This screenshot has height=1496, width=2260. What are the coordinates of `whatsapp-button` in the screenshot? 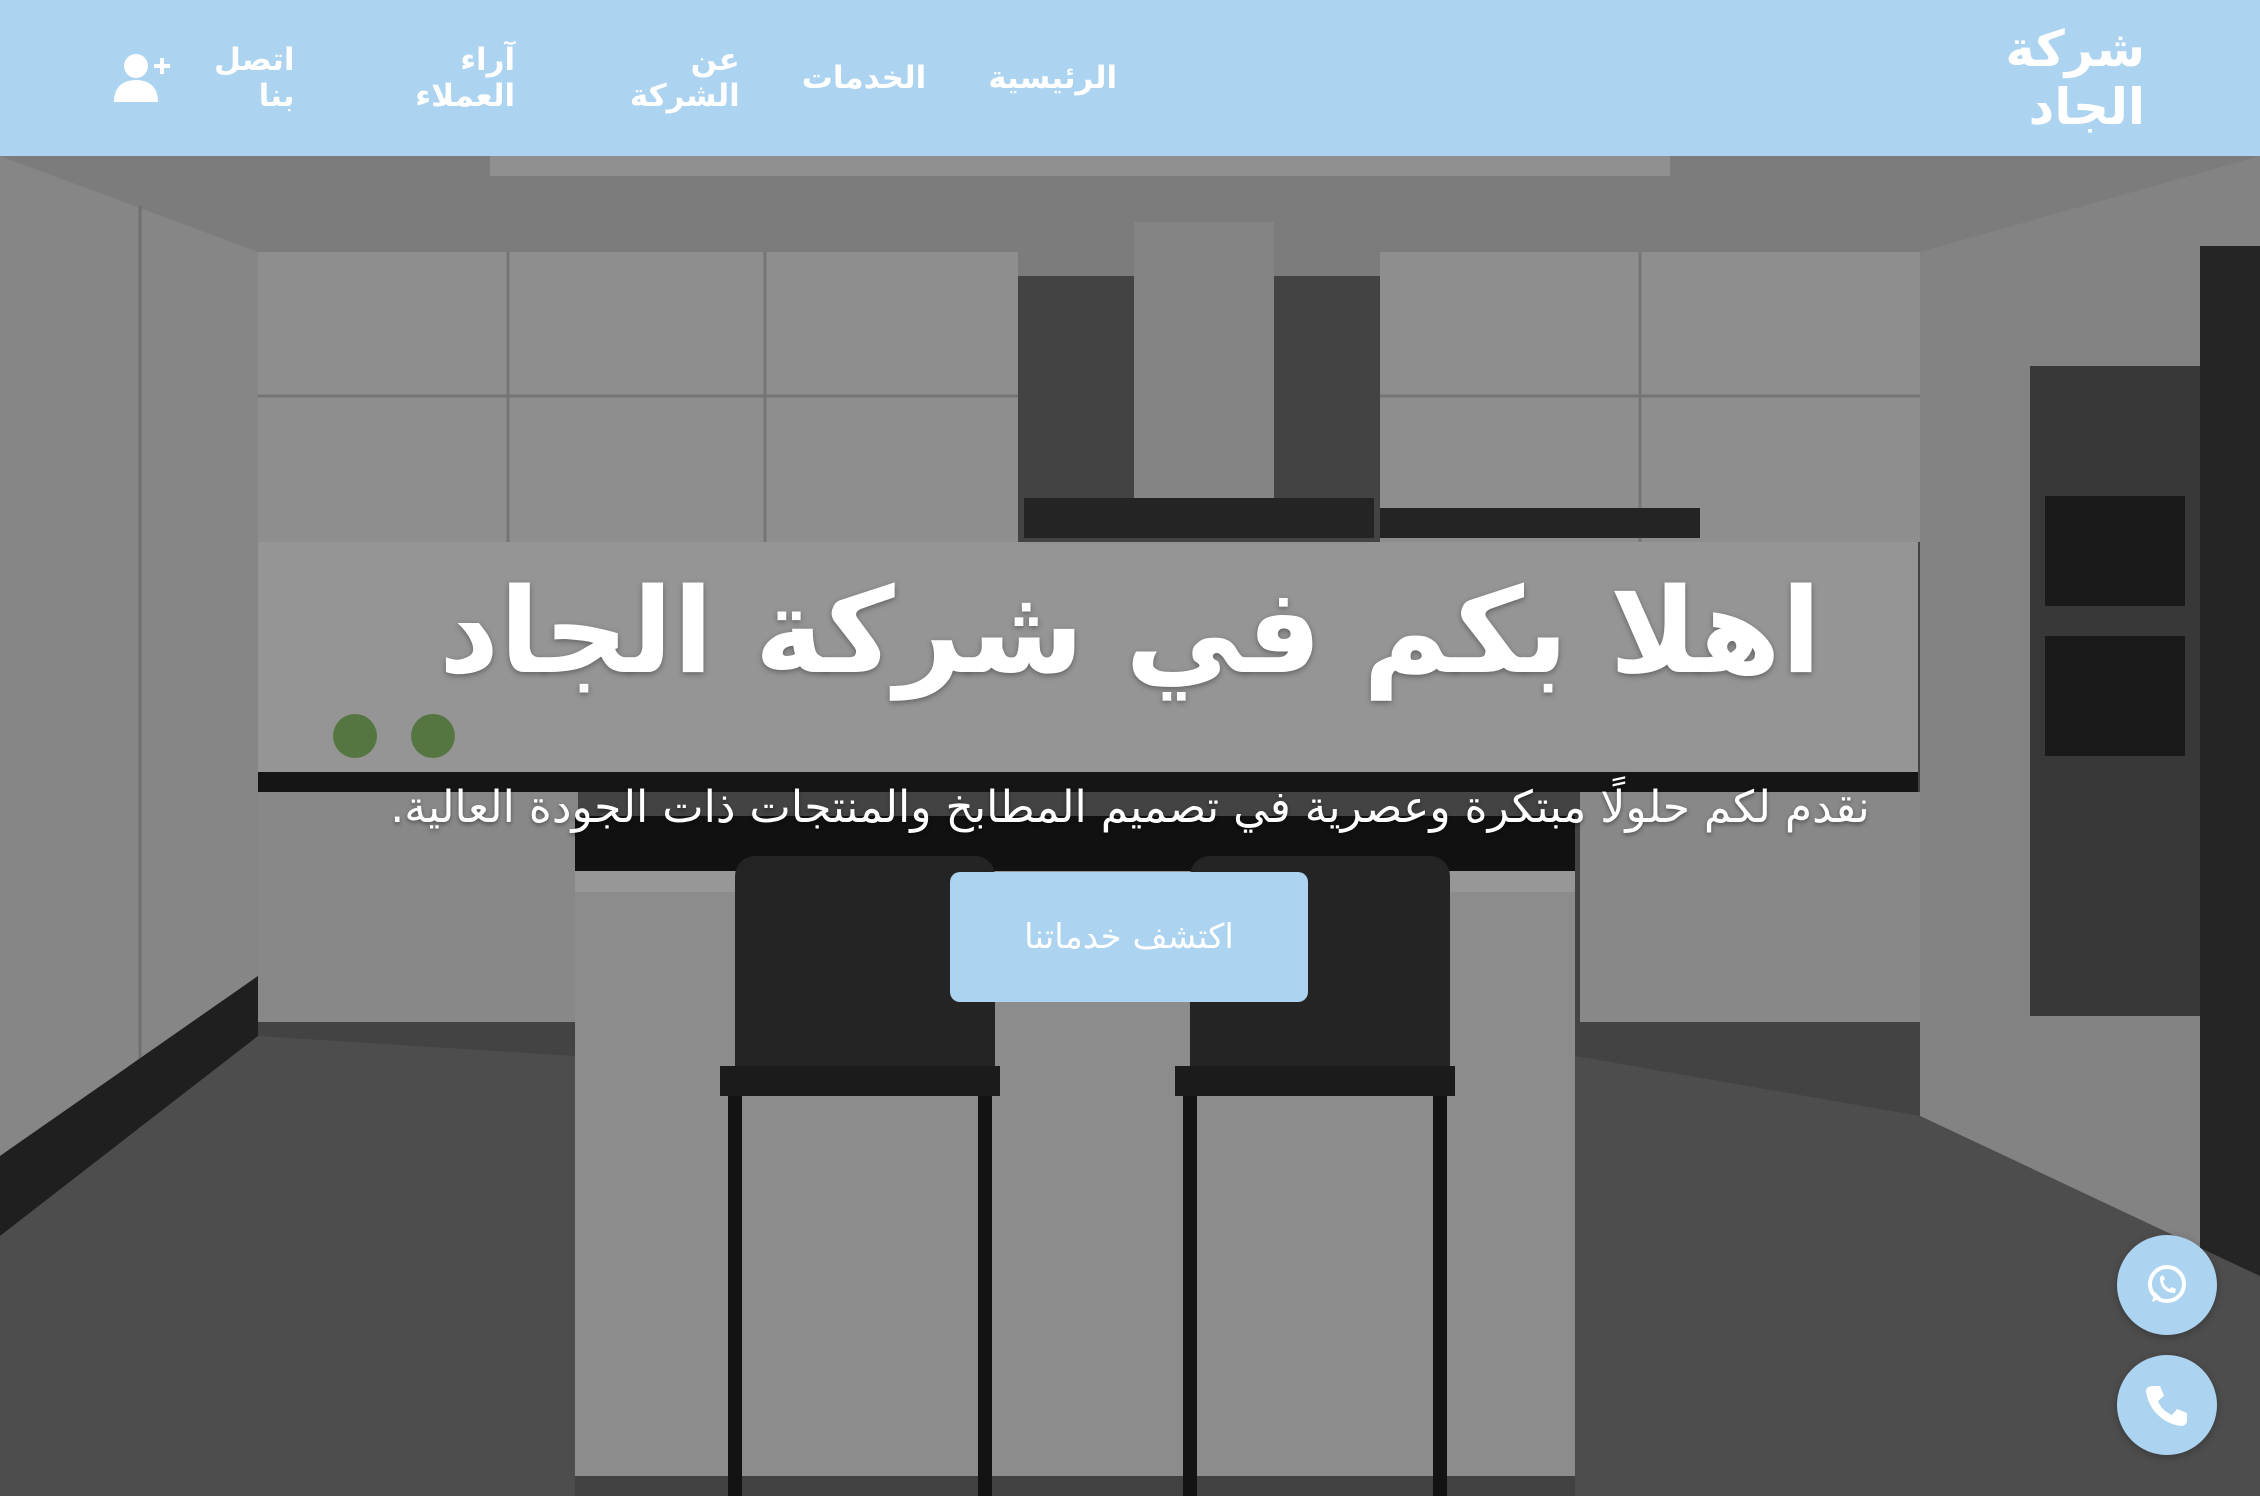 It's located at (2167, 1285).